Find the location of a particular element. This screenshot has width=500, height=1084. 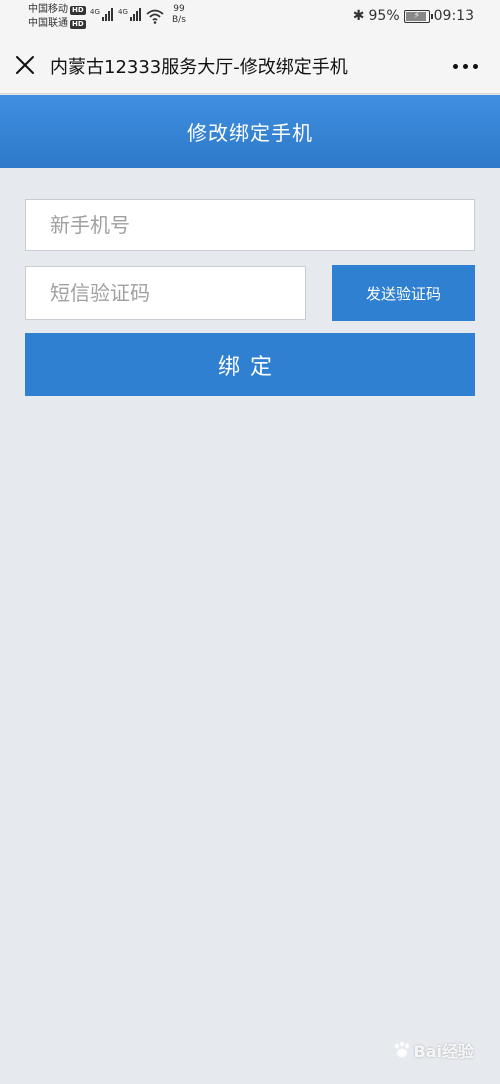

carrier-info: 中国移动 HD 中国联通 HD is located at coordinates (57, 17).